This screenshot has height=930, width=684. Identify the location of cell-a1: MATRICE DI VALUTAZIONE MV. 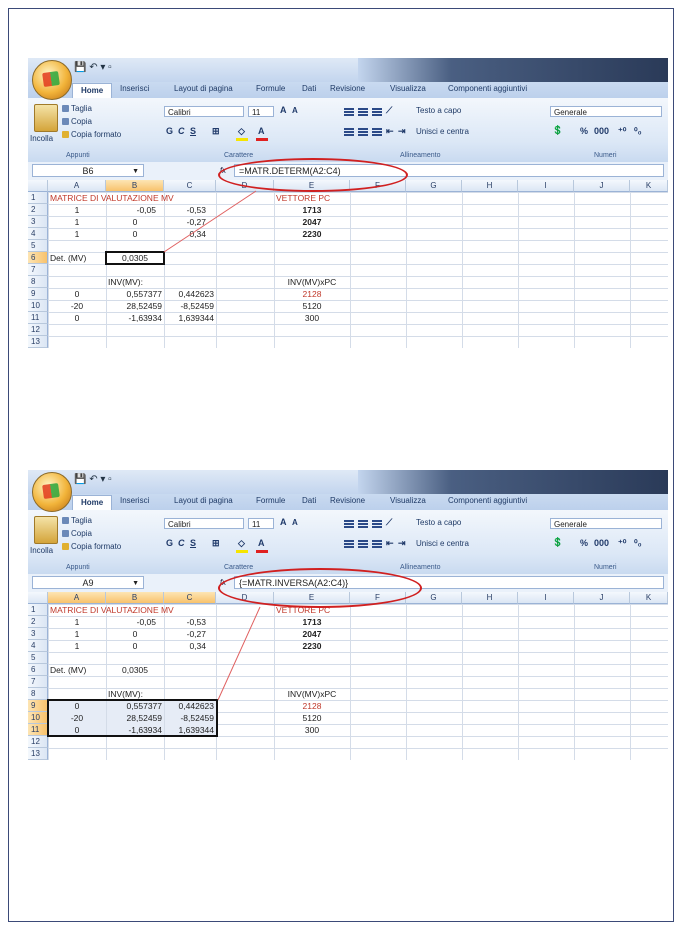
(112, 198).